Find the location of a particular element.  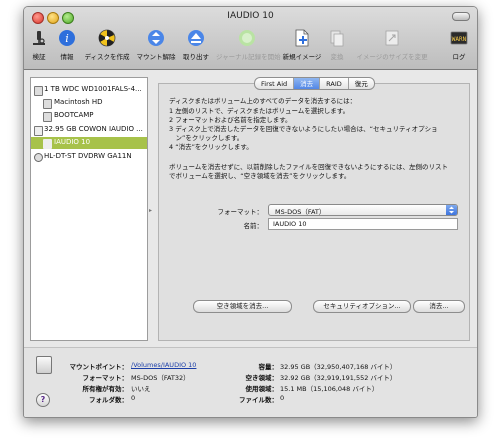

verify-button: 検証 is located at coordinates (39, 45).